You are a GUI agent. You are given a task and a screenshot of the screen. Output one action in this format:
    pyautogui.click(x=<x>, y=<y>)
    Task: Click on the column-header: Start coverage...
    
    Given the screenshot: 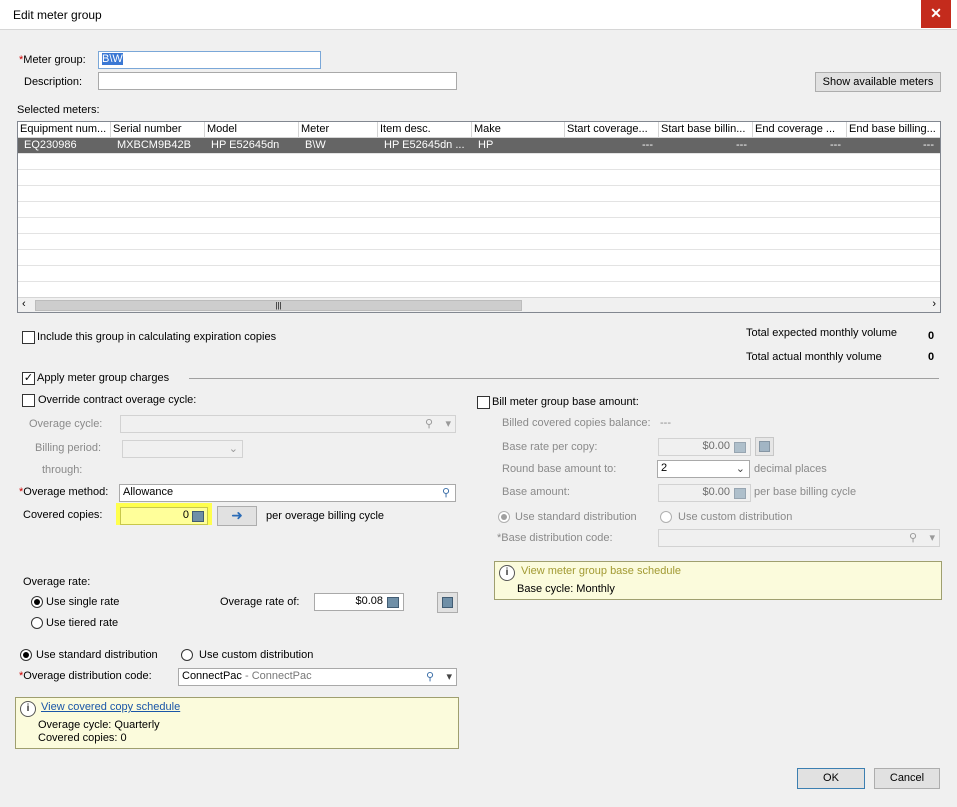 What is the action you would take?
    pyautogui.click(x=612, y=129)
    